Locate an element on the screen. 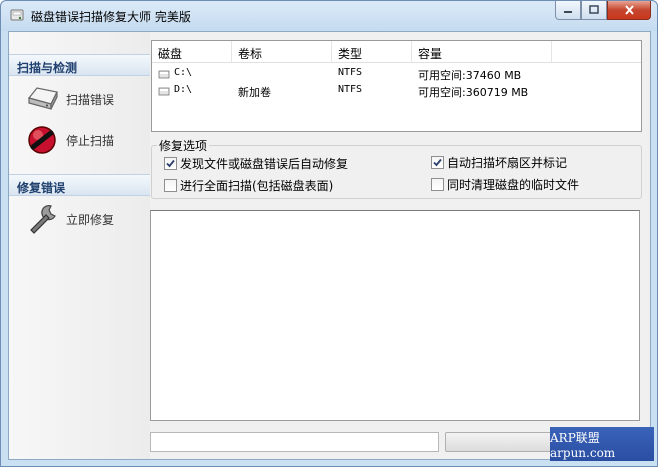 Image resolution: width=658 pixels, height=467 pixels. repair-now-button: 立即修复 is located at coordinates (85, 219).